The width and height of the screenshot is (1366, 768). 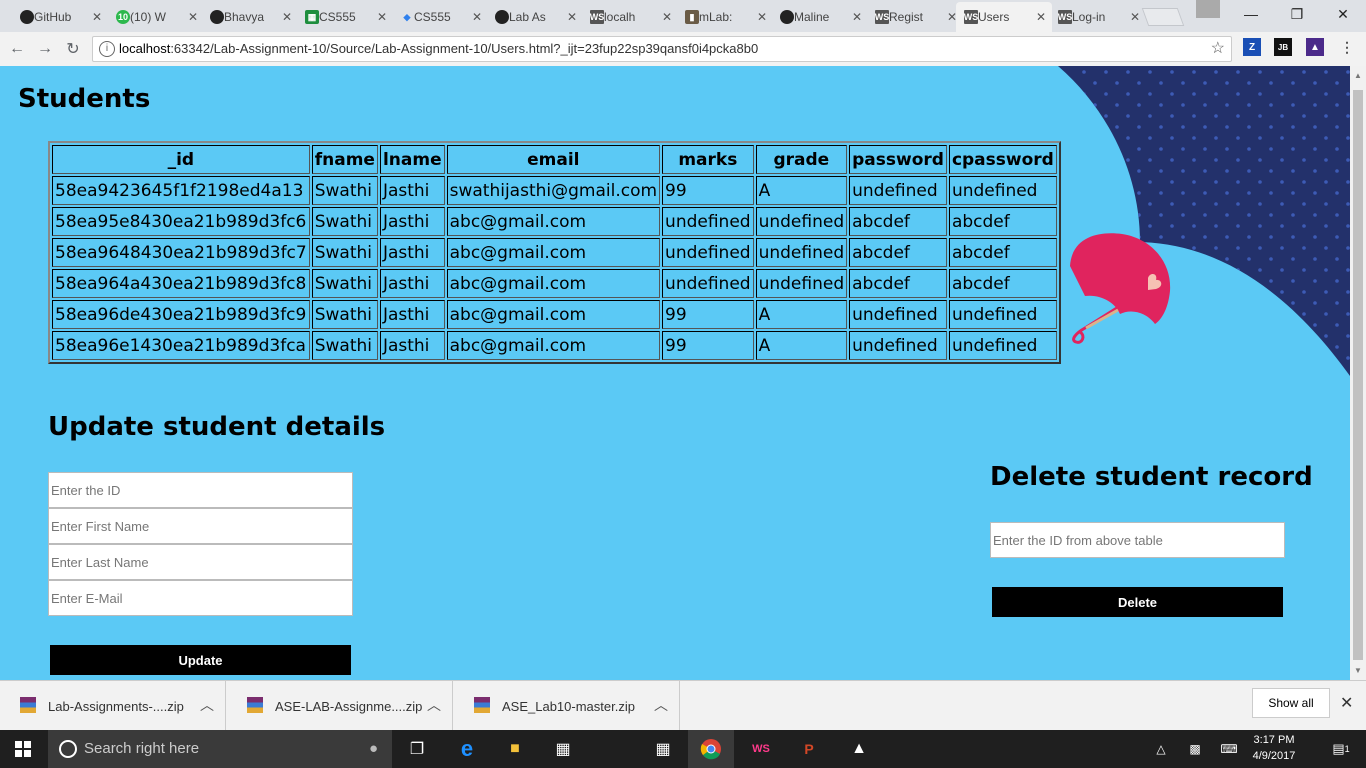 I want to click on edge-icon: e, so click(x=467, y=749).